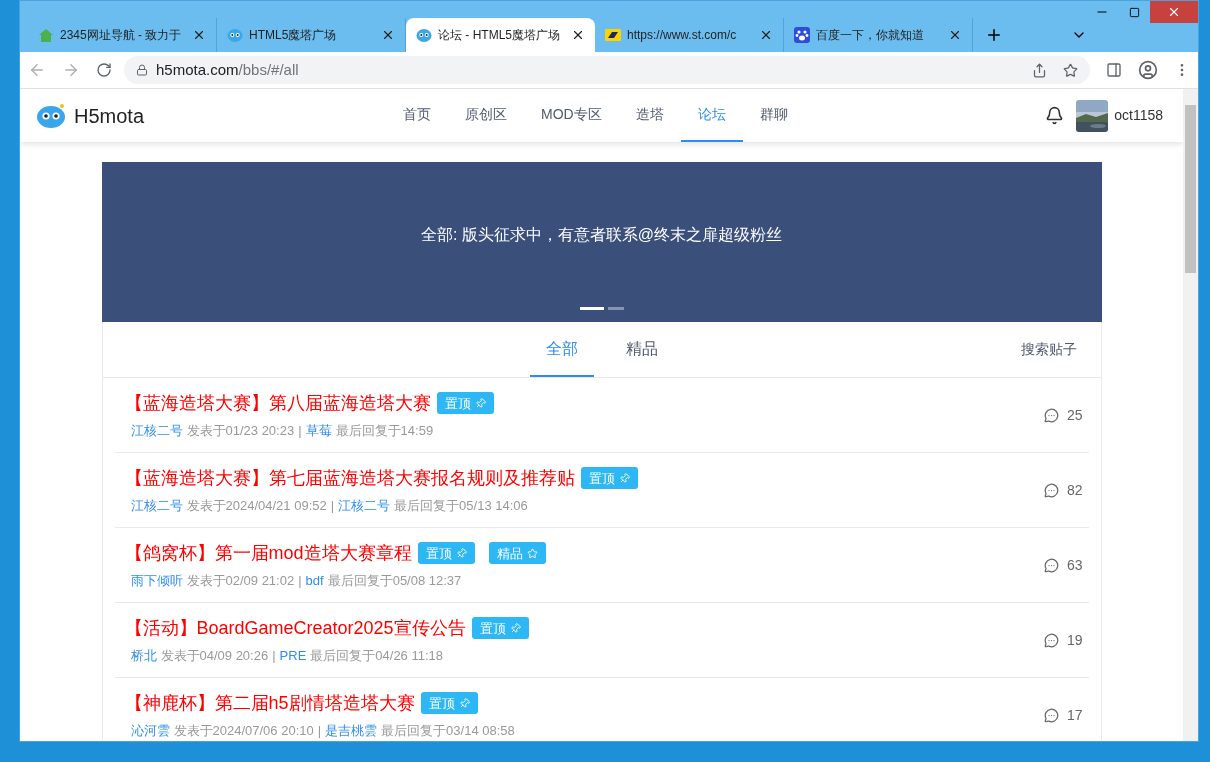  What do you see at coordinates (293, 35) in the screenshot?
I see `tab-title: HTML5魔塔广场` at bounding box center [293, 35].